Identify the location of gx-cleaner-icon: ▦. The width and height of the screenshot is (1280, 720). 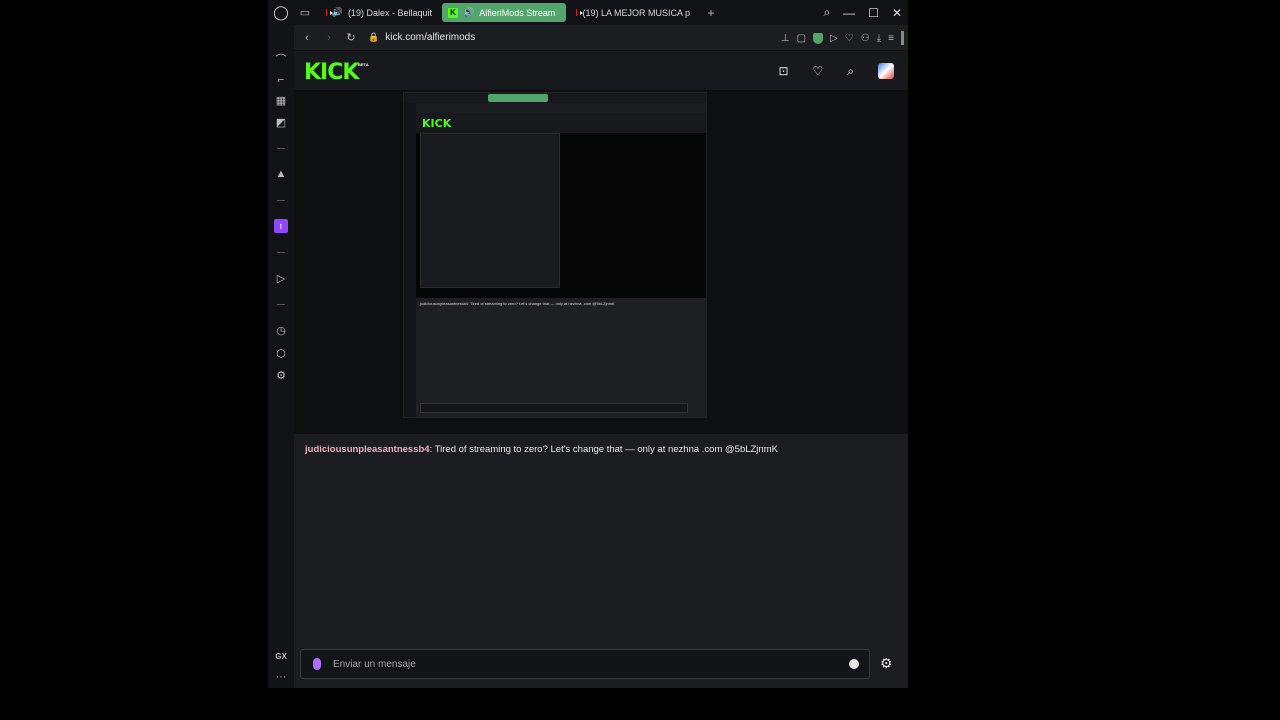
(281, 100).